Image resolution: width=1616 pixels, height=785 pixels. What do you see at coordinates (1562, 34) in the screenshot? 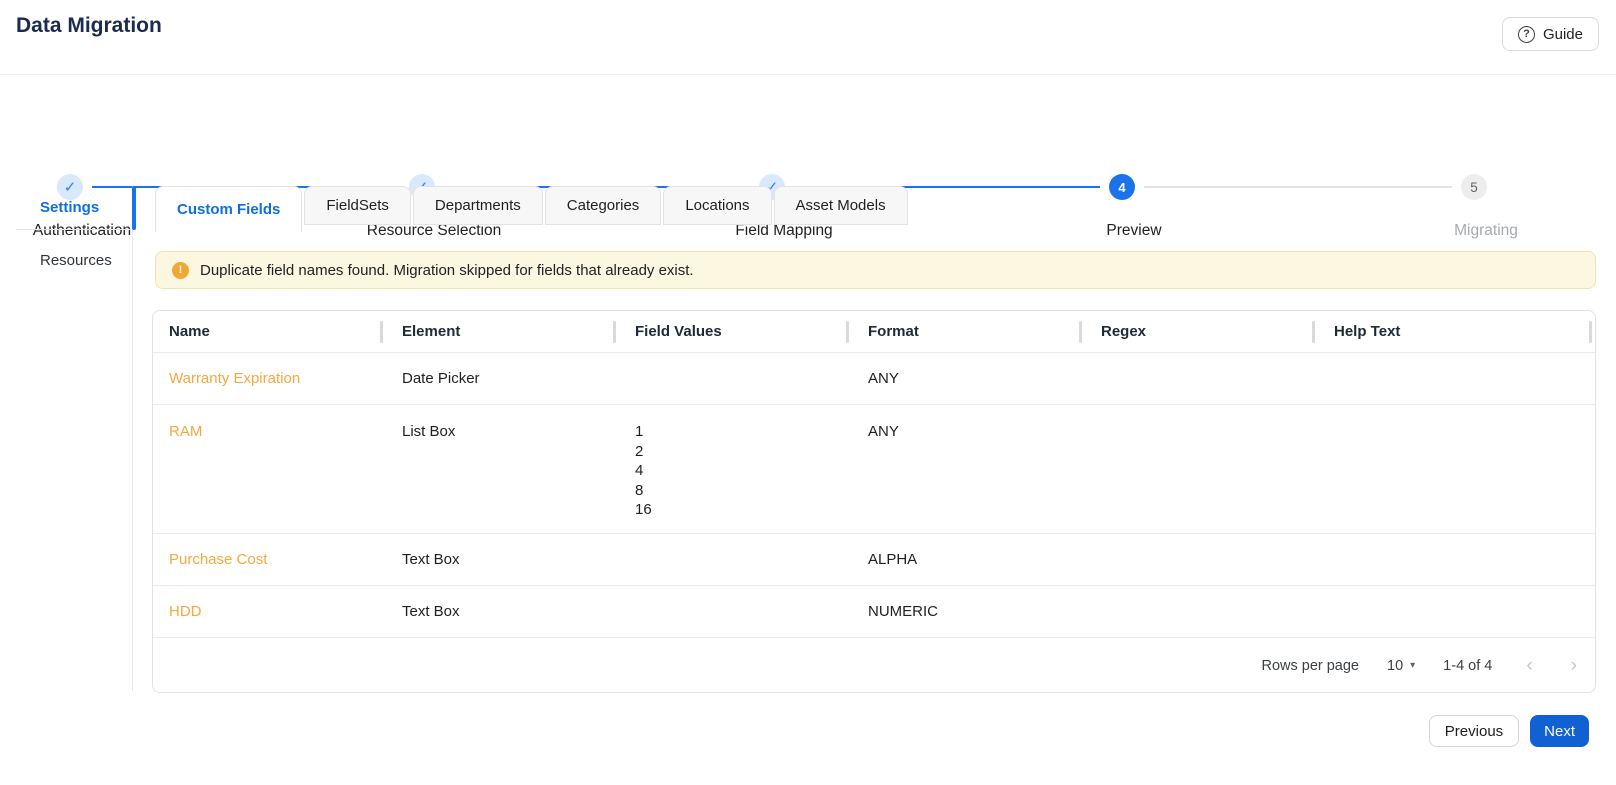
I see `guide-button-label: Guide` at bounding box center [1562, 34].